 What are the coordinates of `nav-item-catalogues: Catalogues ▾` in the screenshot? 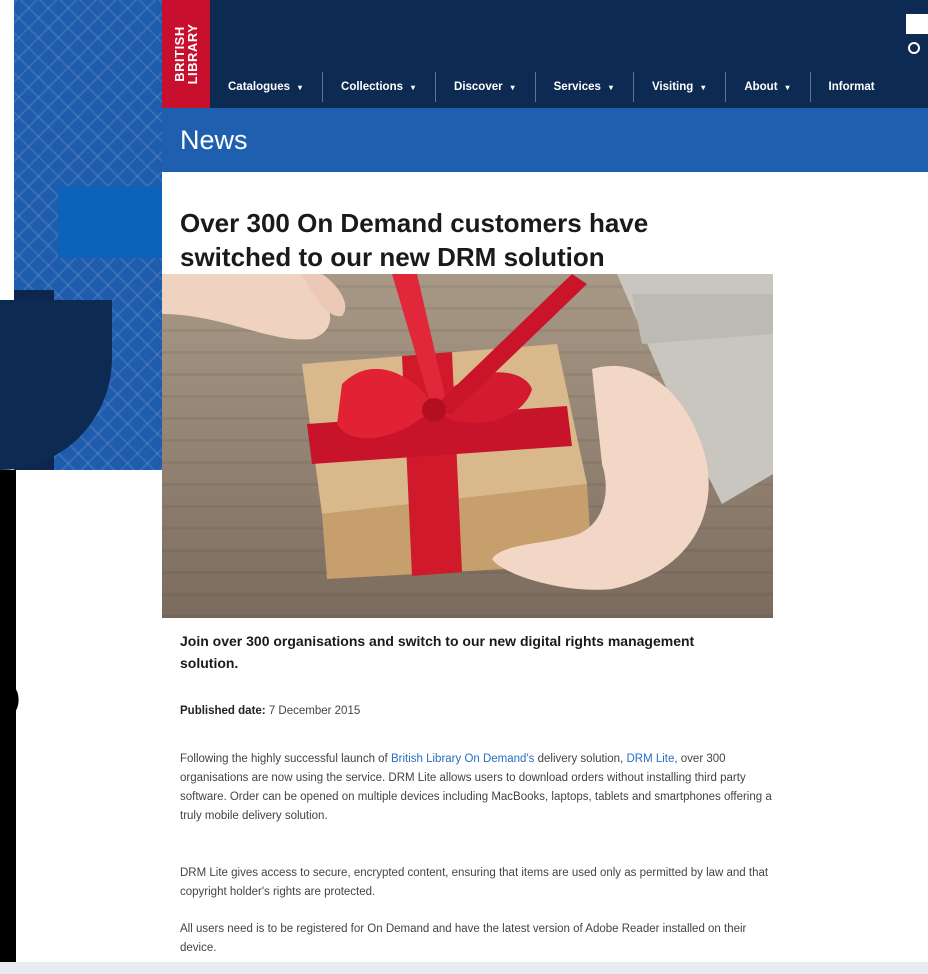 It's located at (267, 87).